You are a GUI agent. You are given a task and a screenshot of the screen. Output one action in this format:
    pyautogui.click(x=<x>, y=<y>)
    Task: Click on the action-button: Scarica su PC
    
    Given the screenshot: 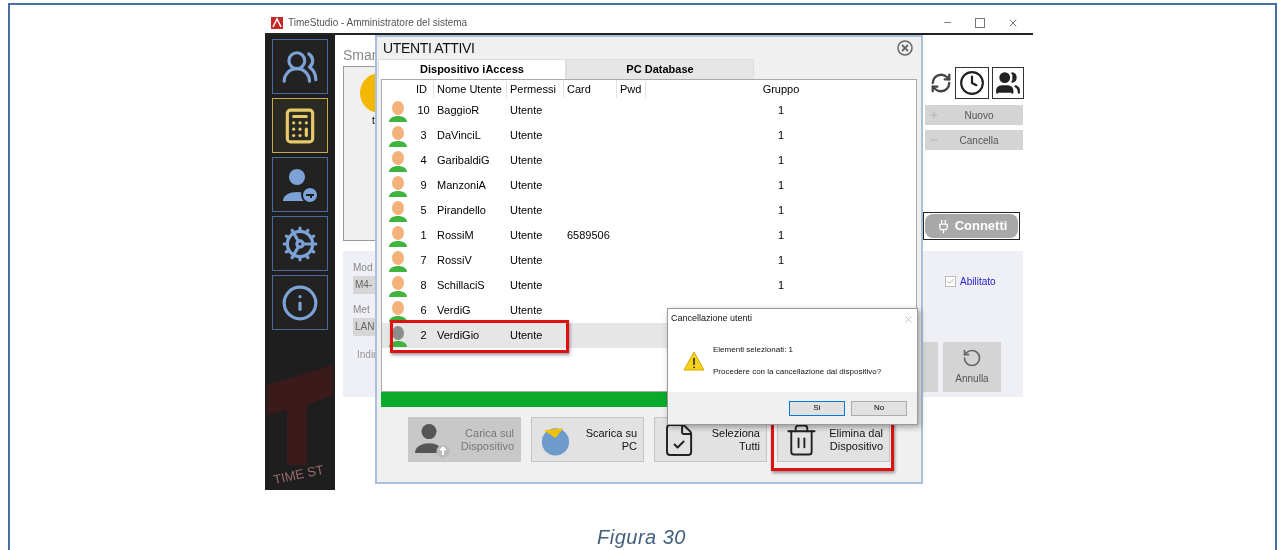 What is the action you would take?
    pyautogui.click(x=587, y=439)
    